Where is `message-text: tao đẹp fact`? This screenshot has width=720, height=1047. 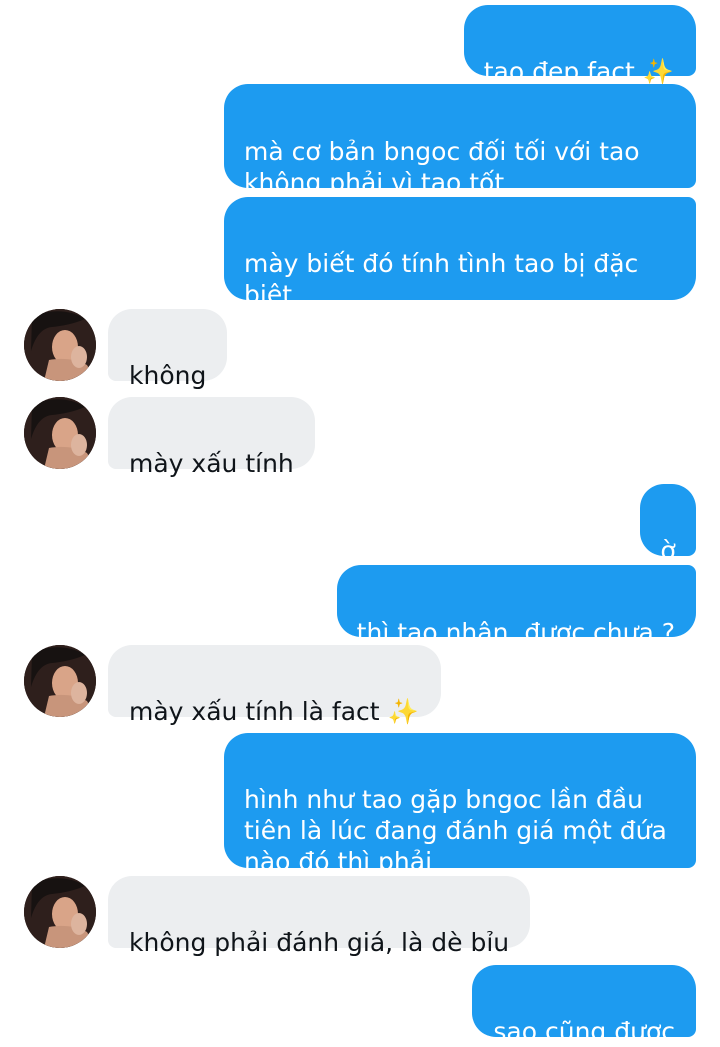 message-text: tao đẹp fact is located at coordinates (559, 71).